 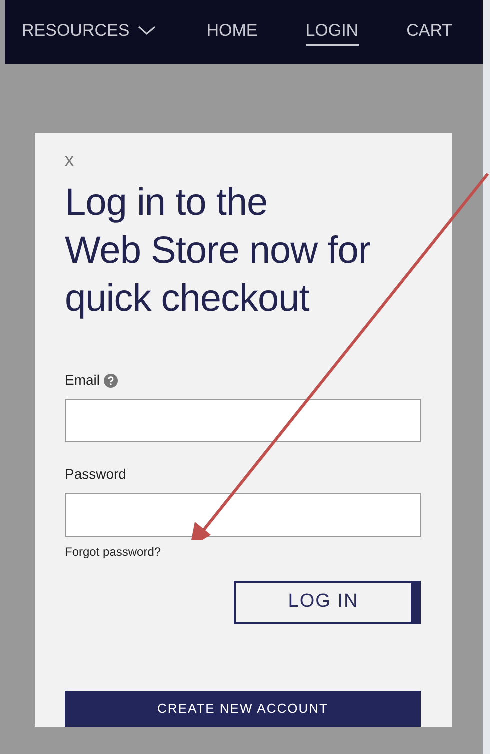 What do you see at coordinates (243, 709) in the screenshot?
I see `create-account-button: CREATE NEW ACCOUNT` at bounding box center [243, 709].